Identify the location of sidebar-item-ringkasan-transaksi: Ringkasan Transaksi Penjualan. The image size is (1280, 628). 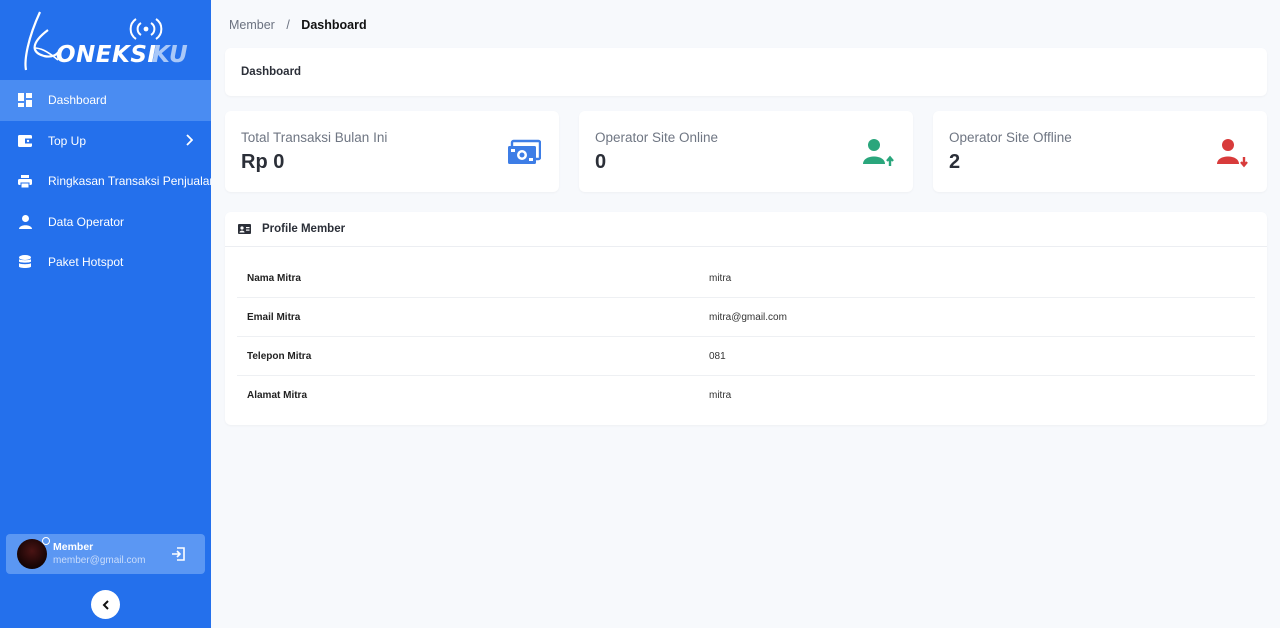
(105, 181).